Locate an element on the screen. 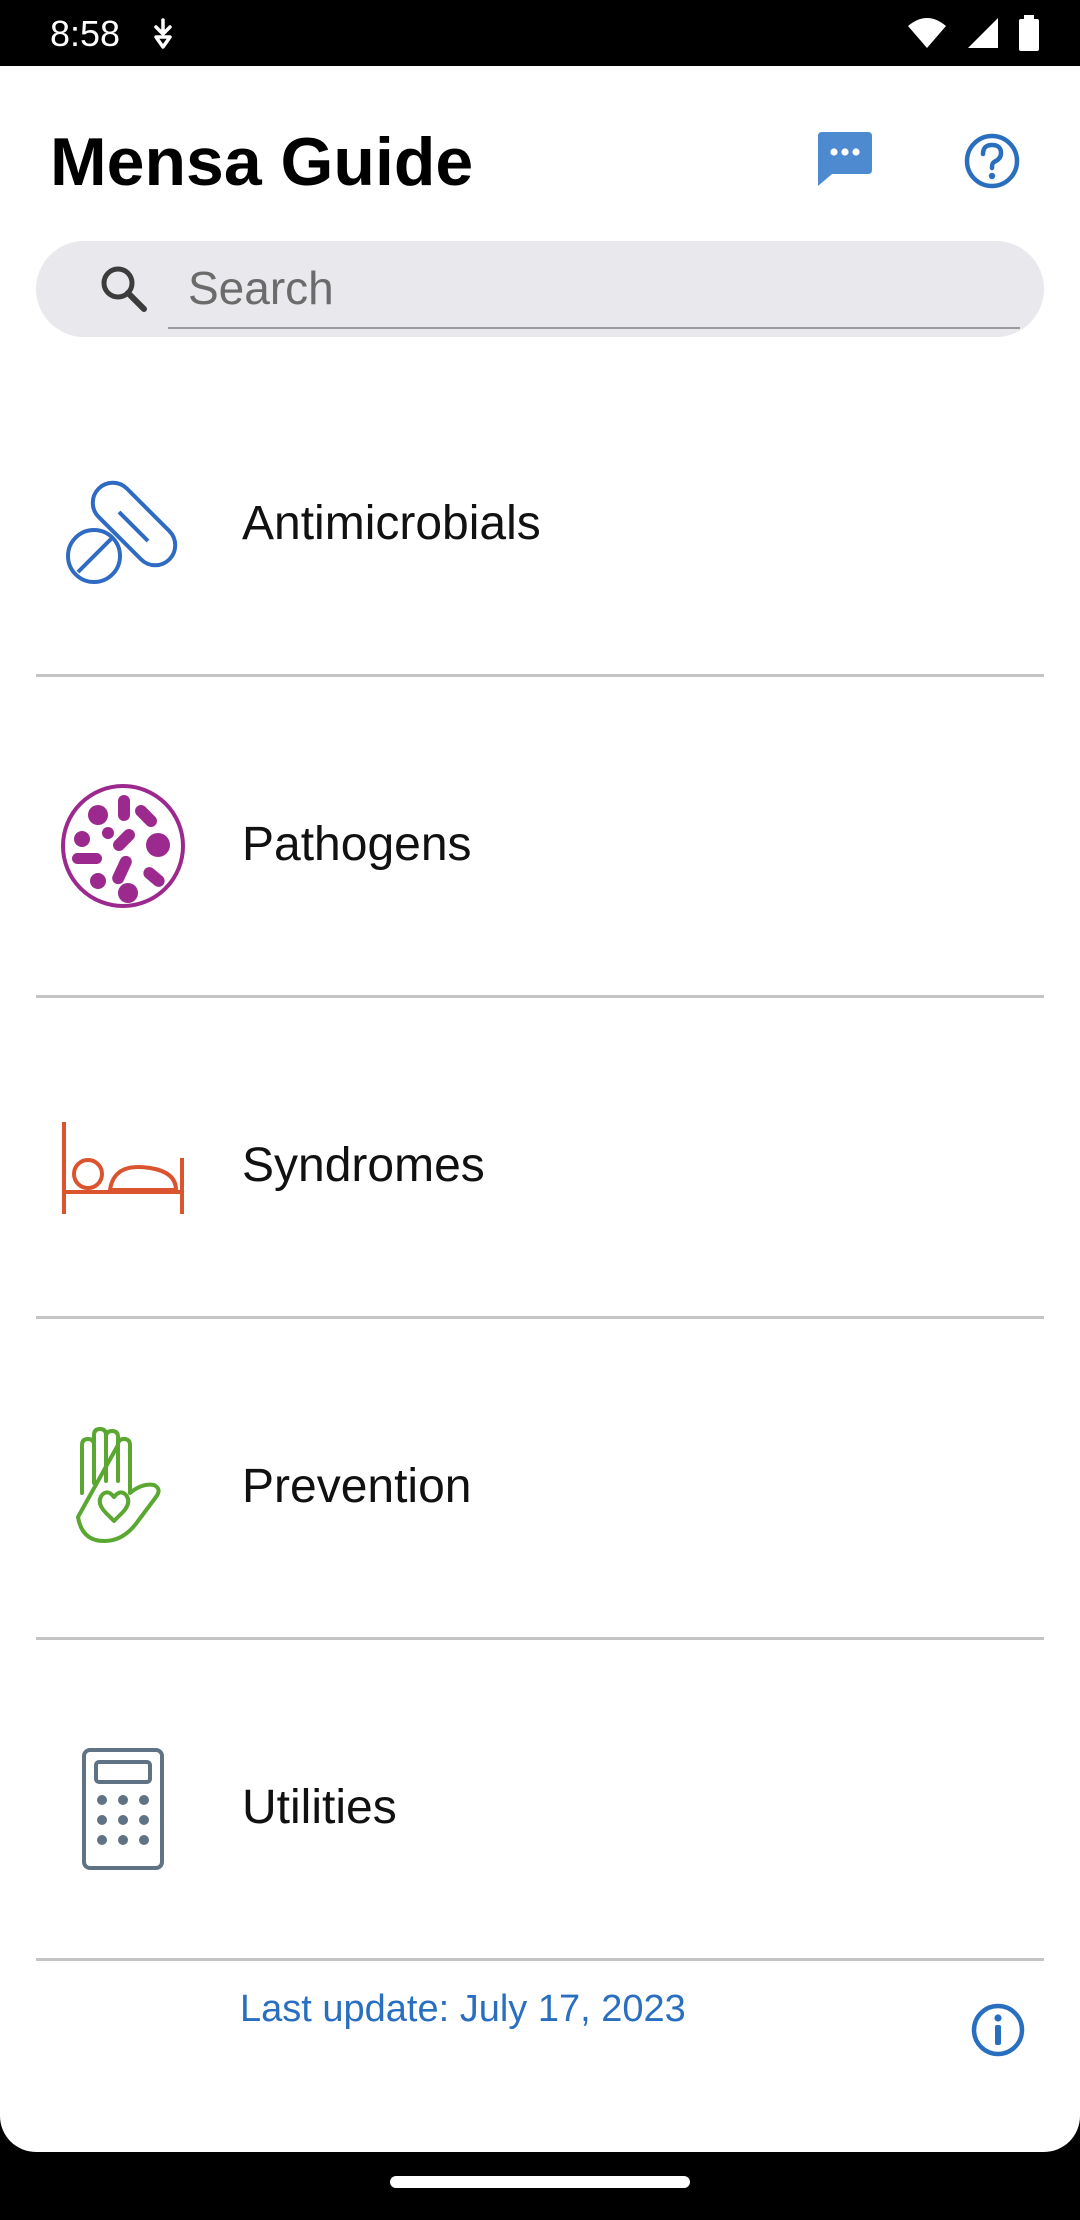  menu-item-label: Syndromes is located at coordinates (363, 1165).